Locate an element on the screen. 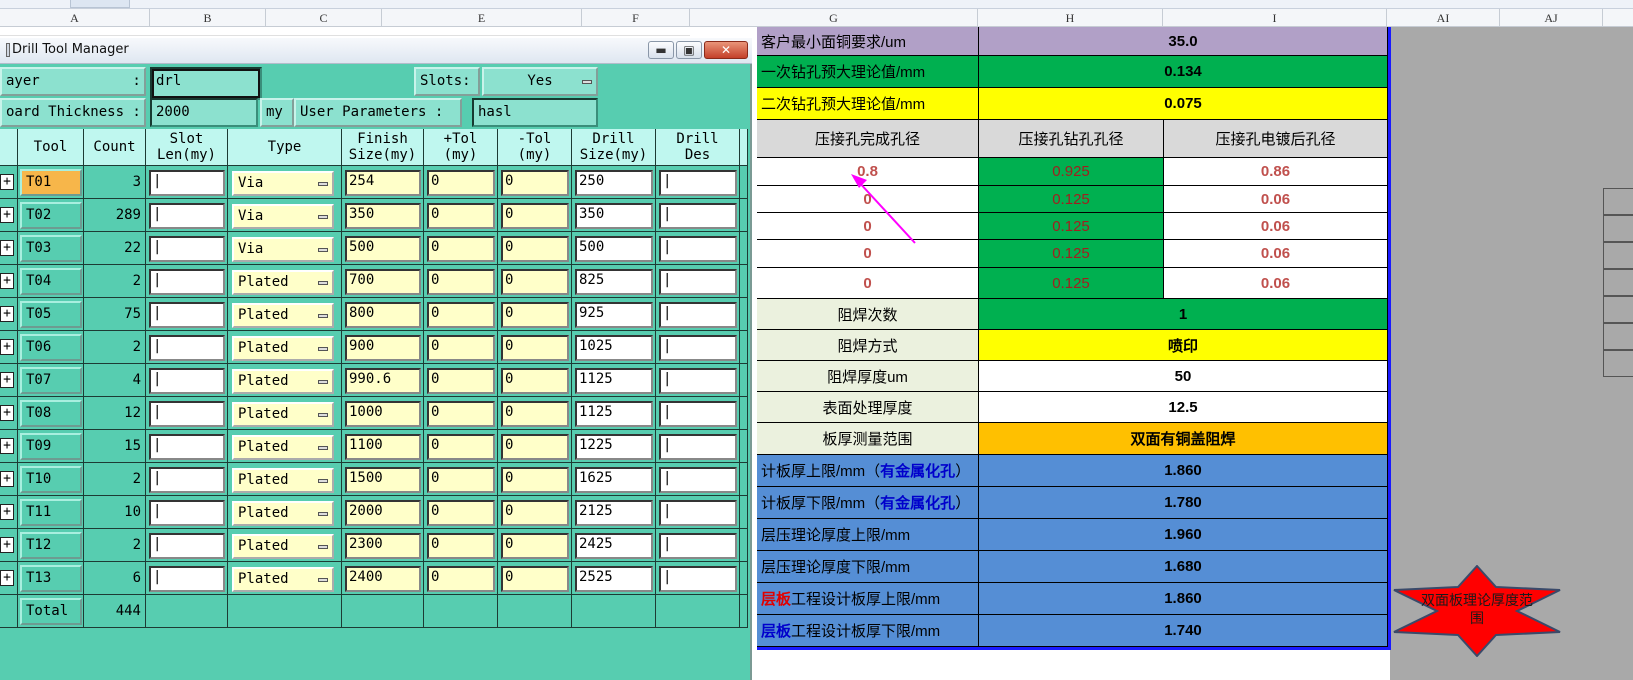  cell-value: 1 is located at coordinates (1183, 314).